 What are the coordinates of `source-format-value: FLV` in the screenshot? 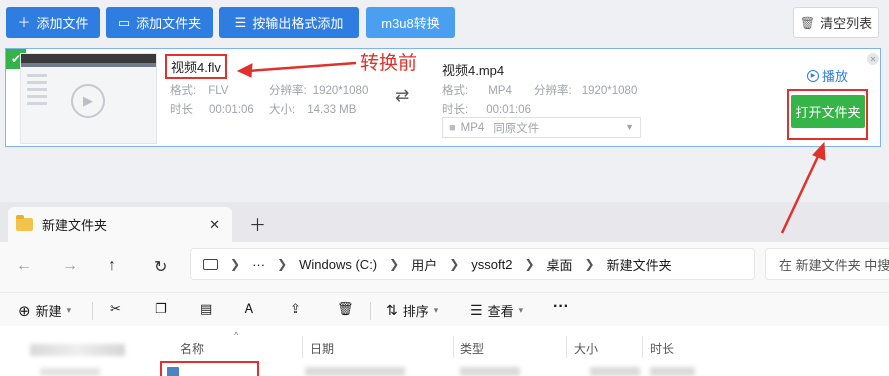 It's located at (218, 91).